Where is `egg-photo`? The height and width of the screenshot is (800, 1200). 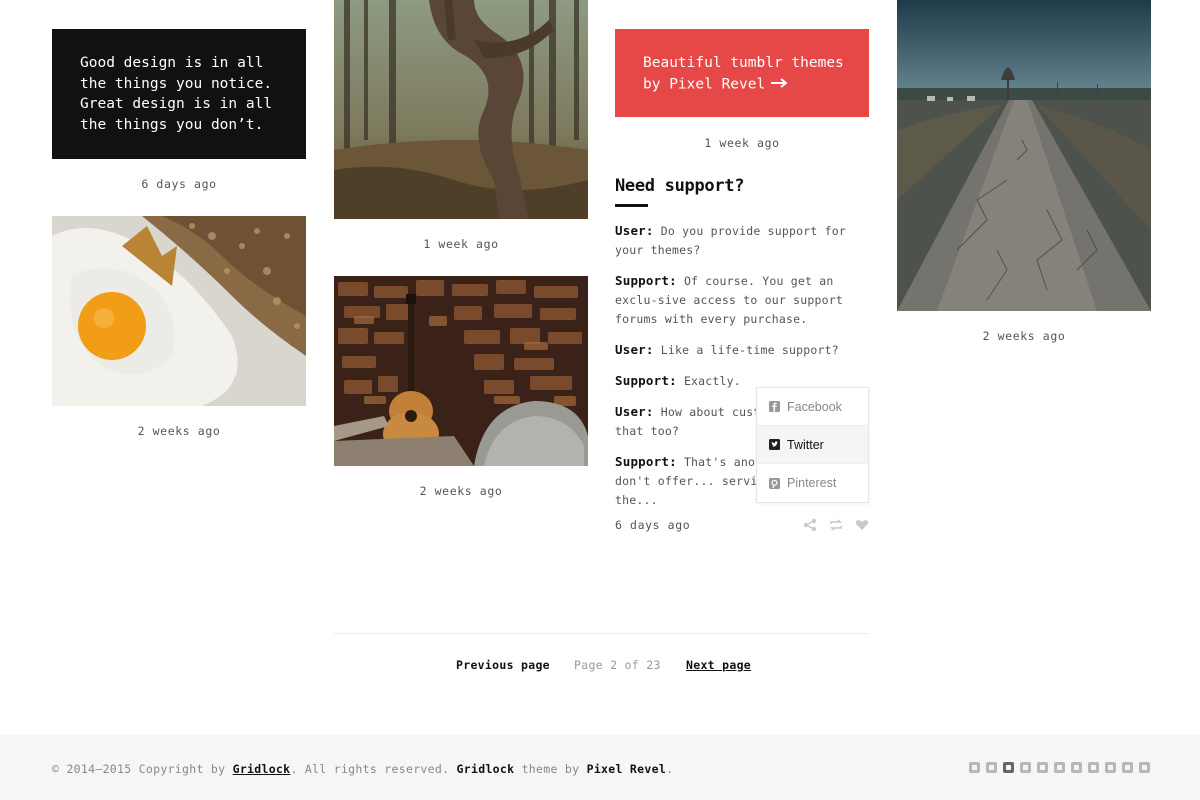 egg-photo is located at coordinates (179, 311).